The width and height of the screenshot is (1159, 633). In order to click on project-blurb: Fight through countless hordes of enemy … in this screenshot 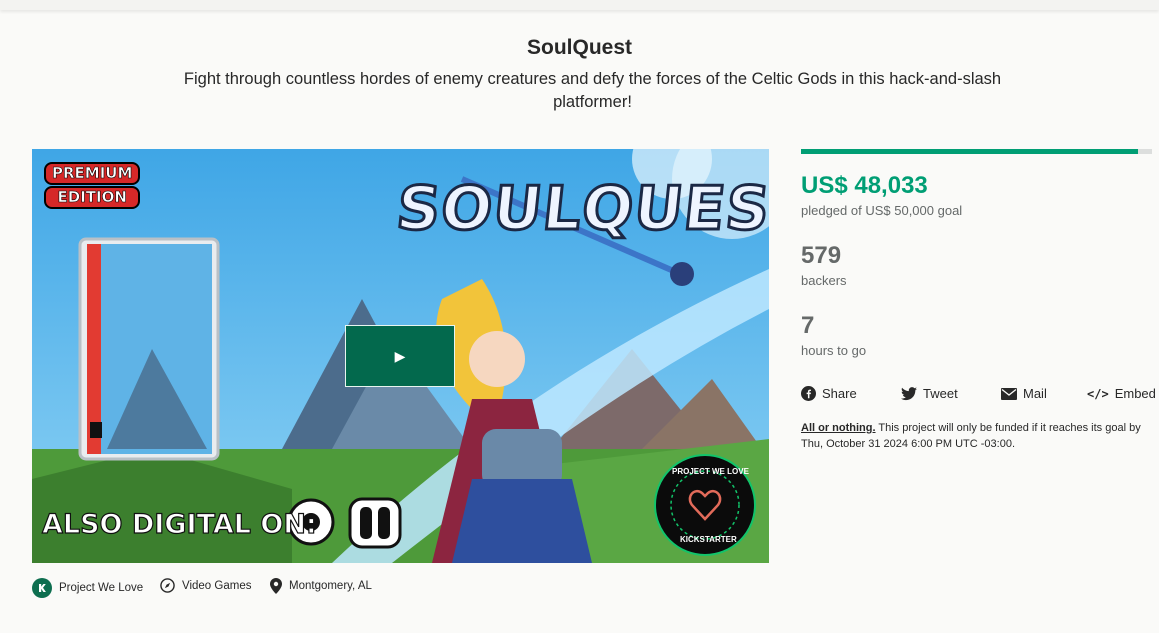, I will do `click(592, 90)`.